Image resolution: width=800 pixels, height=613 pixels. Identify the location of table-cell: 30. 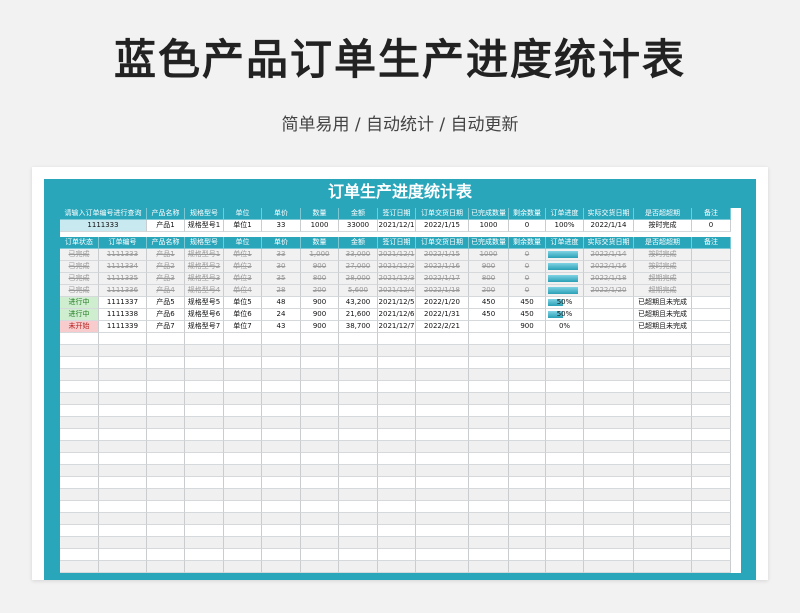
(281, 267).